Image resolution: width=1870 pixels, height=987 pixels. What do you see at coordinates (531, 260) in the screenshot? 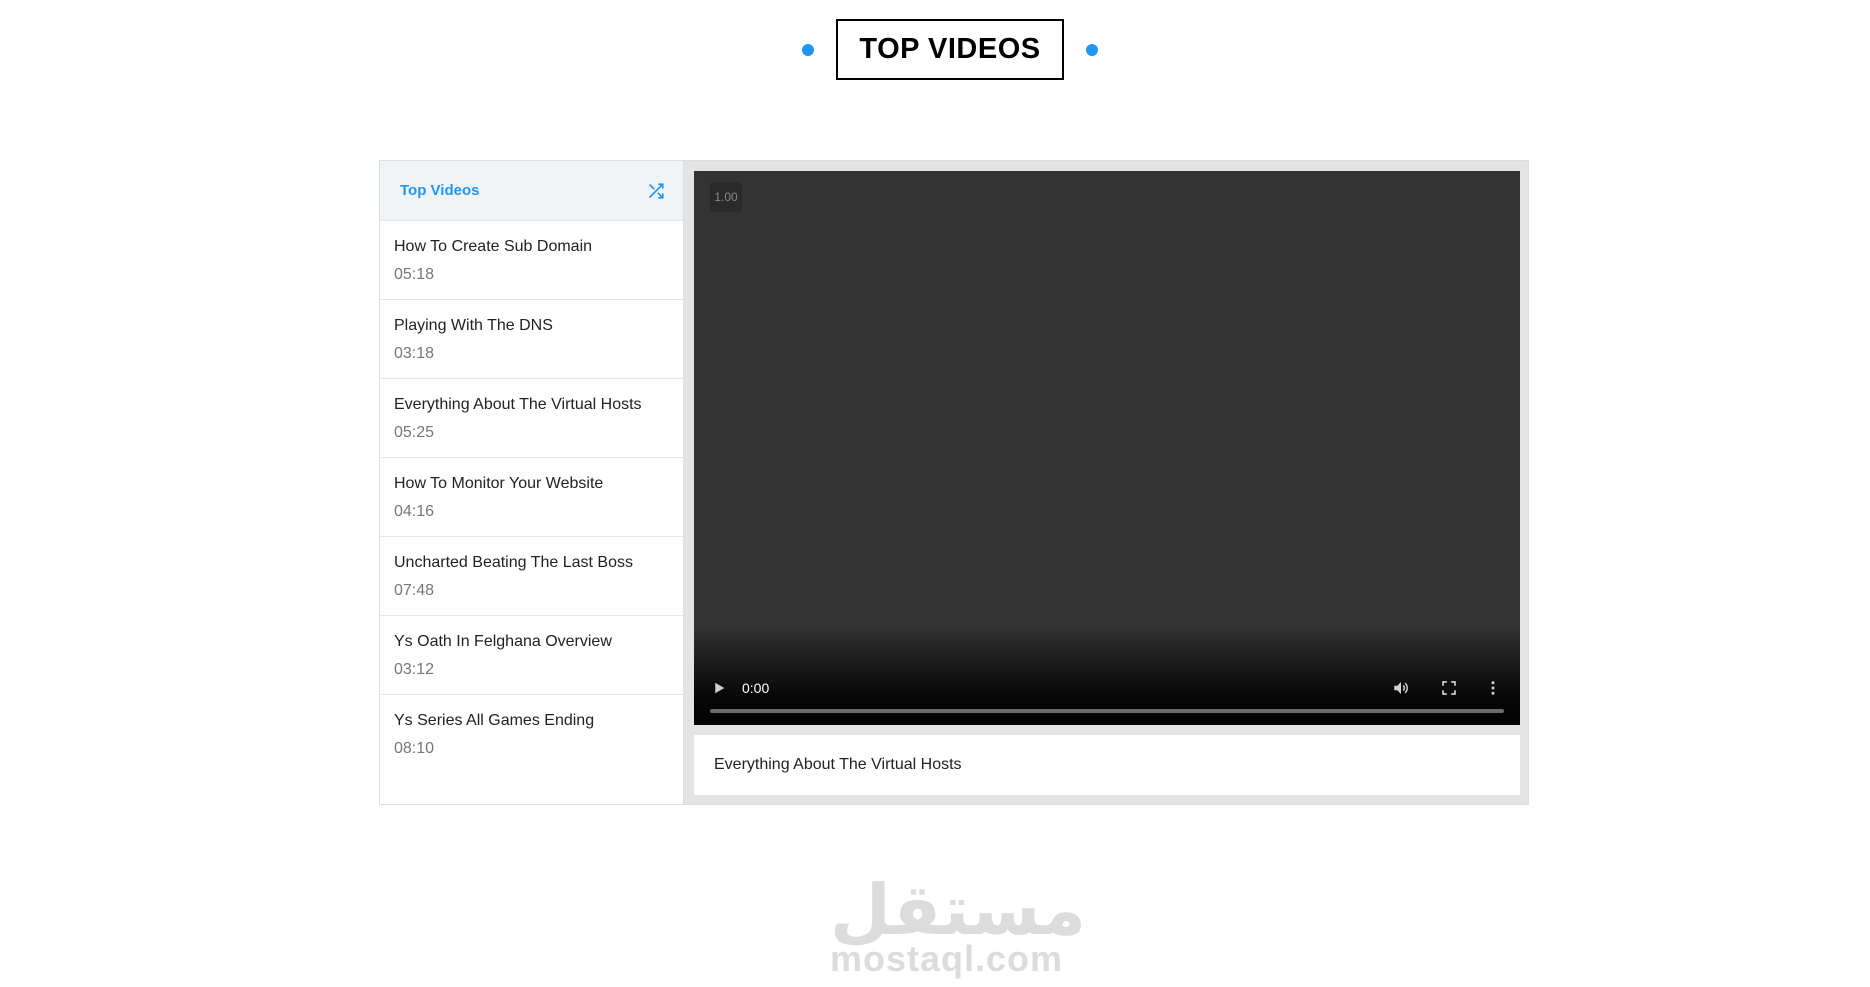
I see `playlist-item: How To Create Sub Domain 05:18` at bounding box center [531, 260].